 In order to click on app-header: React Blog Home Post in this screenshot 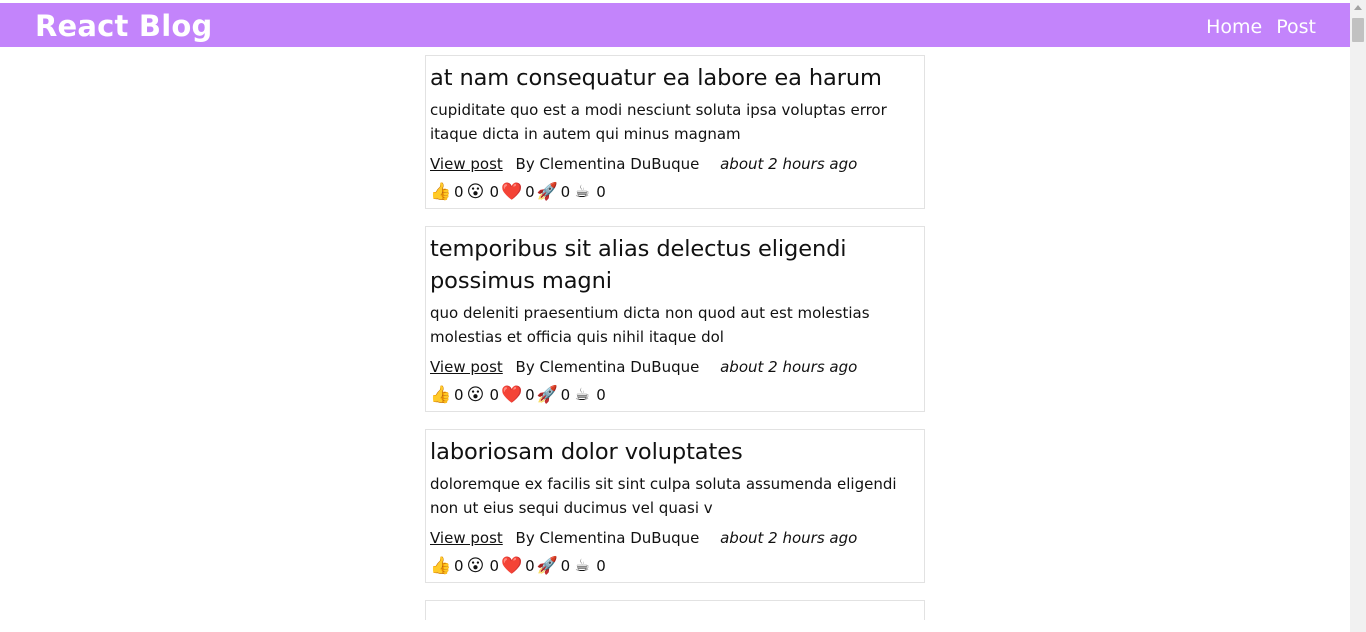, I will do `click(675, 25)`.